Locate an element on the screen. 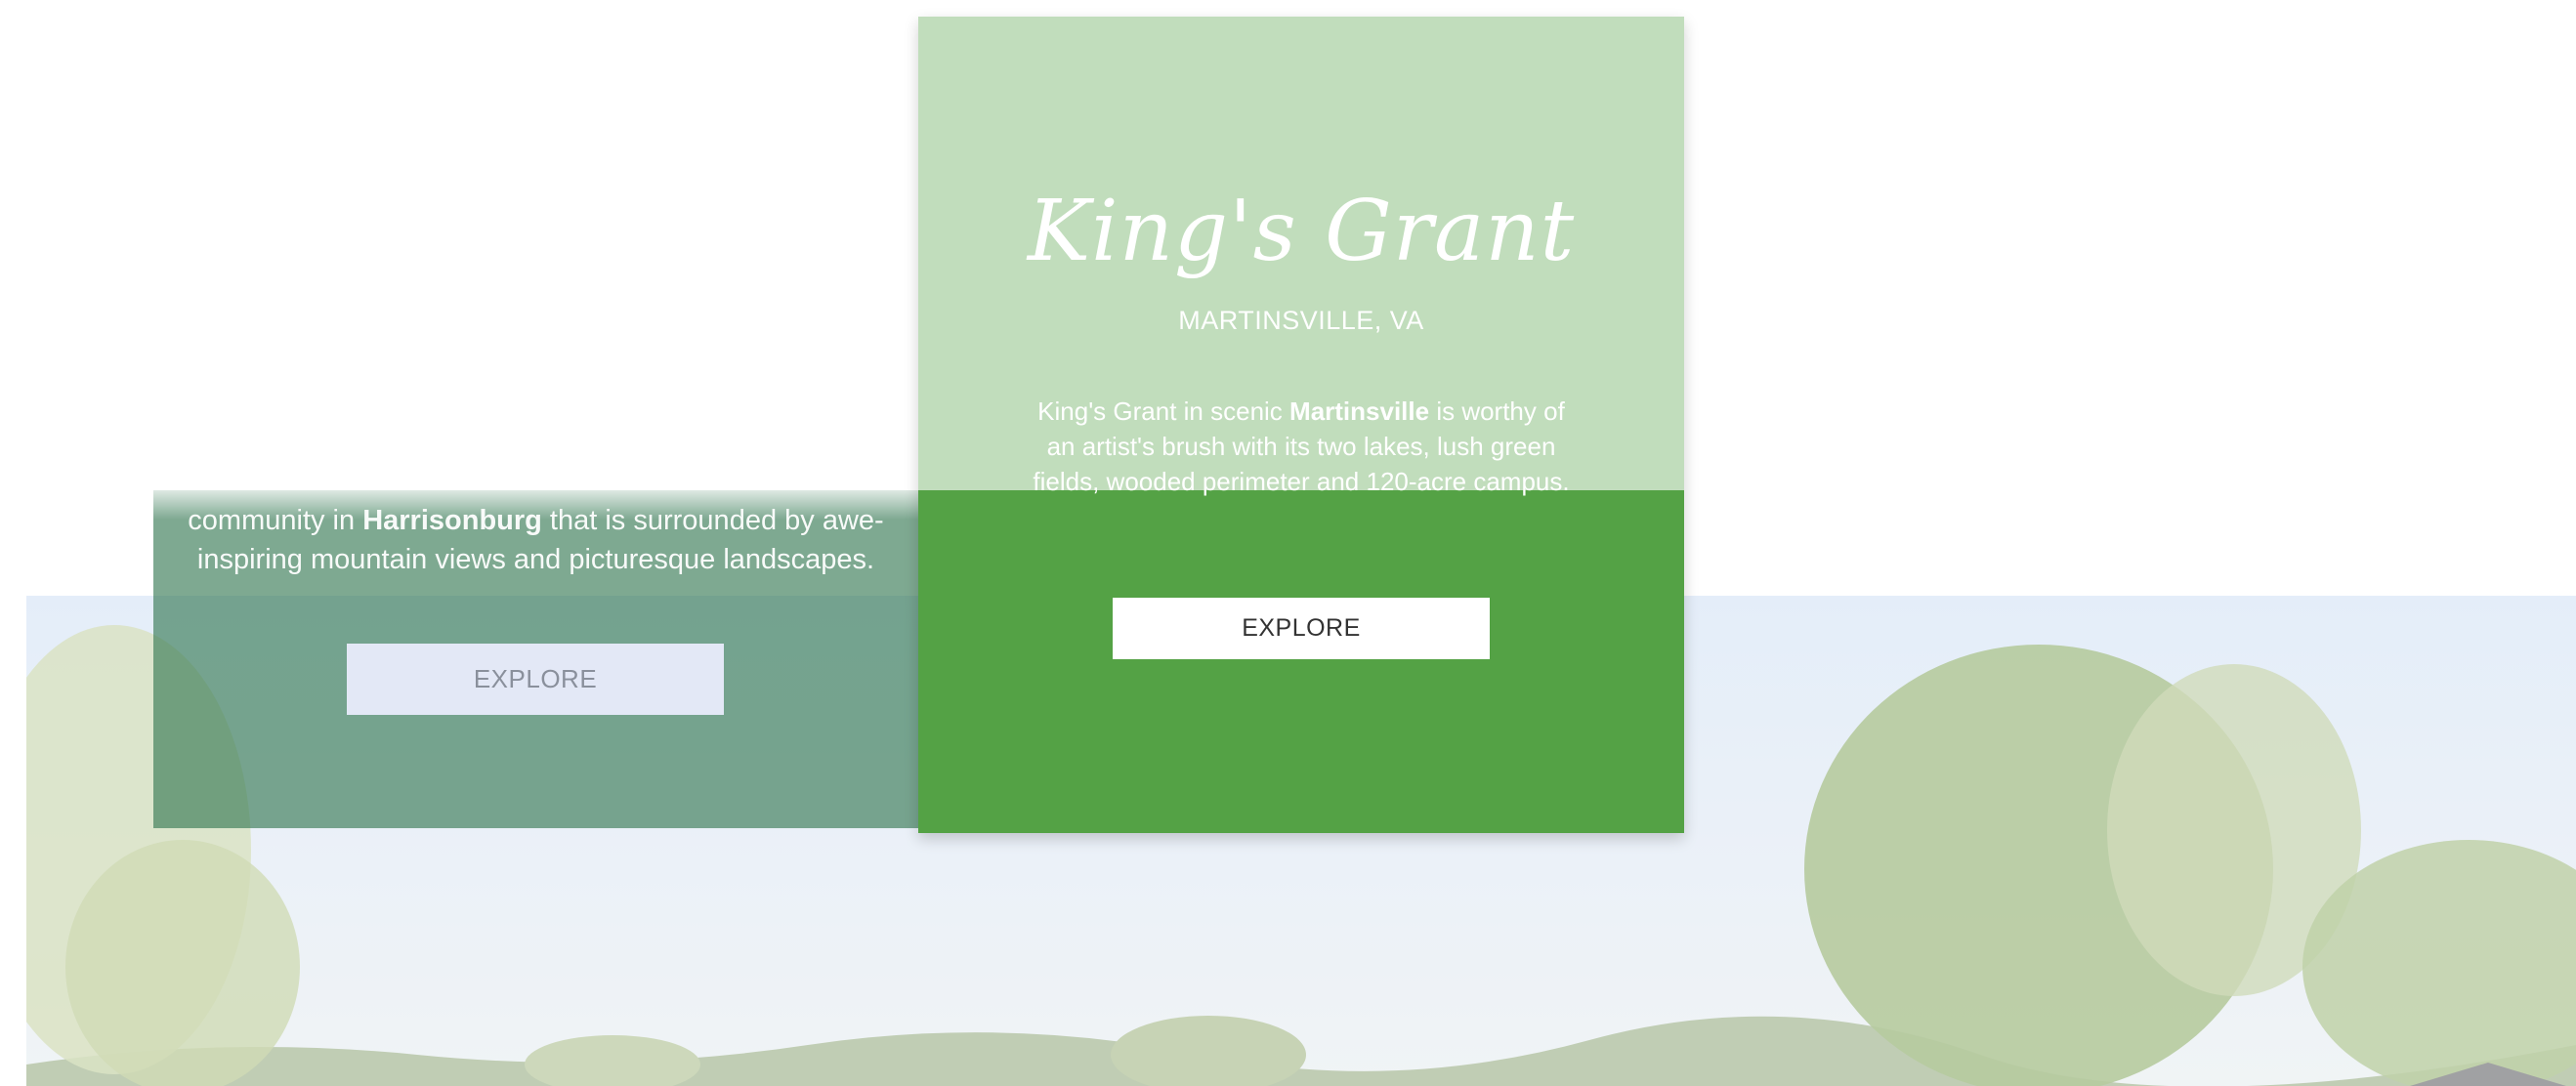 This screenshot has width=2576, height=1086. community-title: King's Grant is located at coordinates (1301, 232).